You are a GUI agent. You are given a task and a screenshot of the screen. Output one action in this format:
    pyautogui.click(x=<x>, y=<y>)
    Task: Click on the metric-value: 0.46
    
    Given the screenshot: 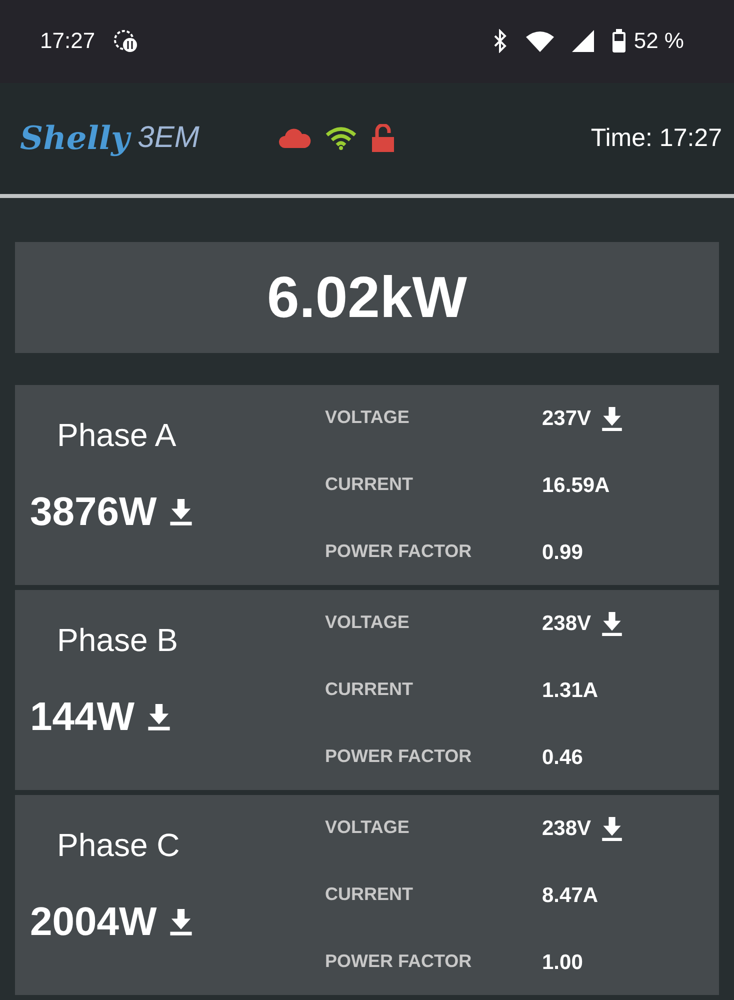 What is the action you would take?
    pyautogui.click(x=562, y=758)
    